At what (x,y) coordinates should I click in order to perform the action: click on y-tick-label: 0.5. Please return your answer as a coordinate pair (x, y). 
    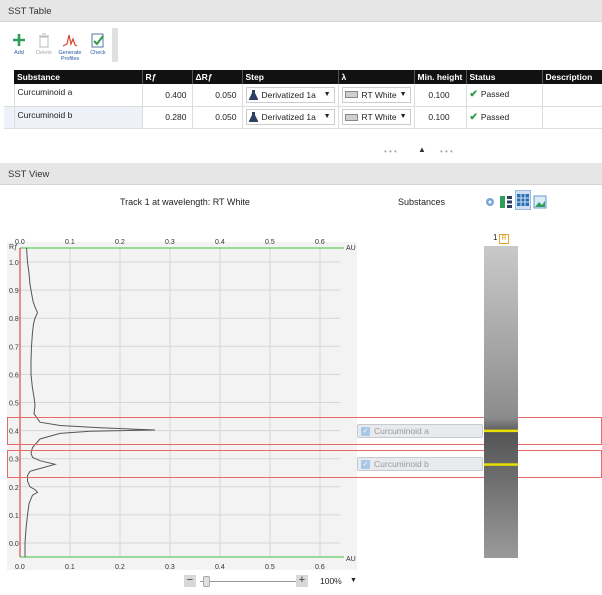
    Looking at the image, I should click on (14, 404).